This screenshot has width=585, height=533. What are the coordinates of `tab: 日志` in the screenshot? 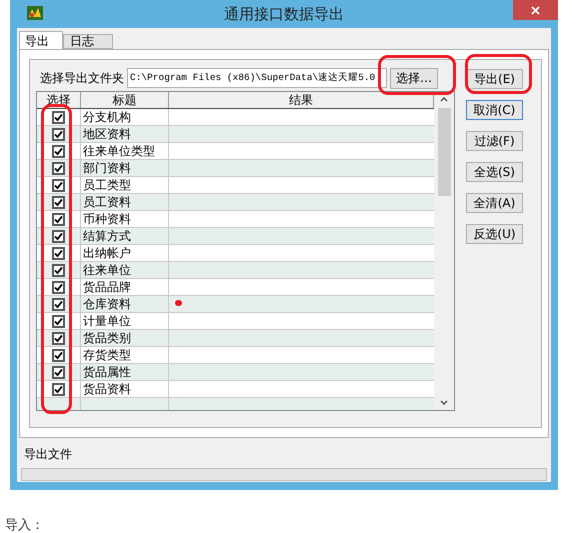 It's located at (88, 41).